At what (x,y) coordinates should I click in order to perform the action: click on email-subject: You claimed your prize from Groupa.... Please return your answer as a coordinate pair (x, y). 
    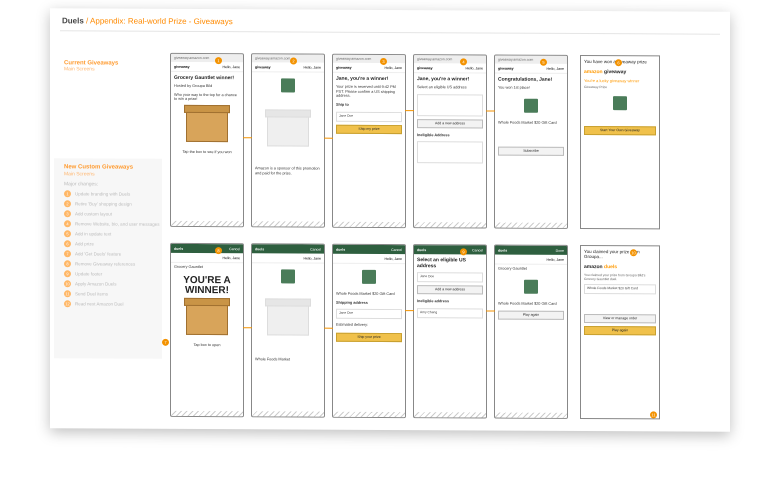
    Looking at the image, I should click on (612, 254).